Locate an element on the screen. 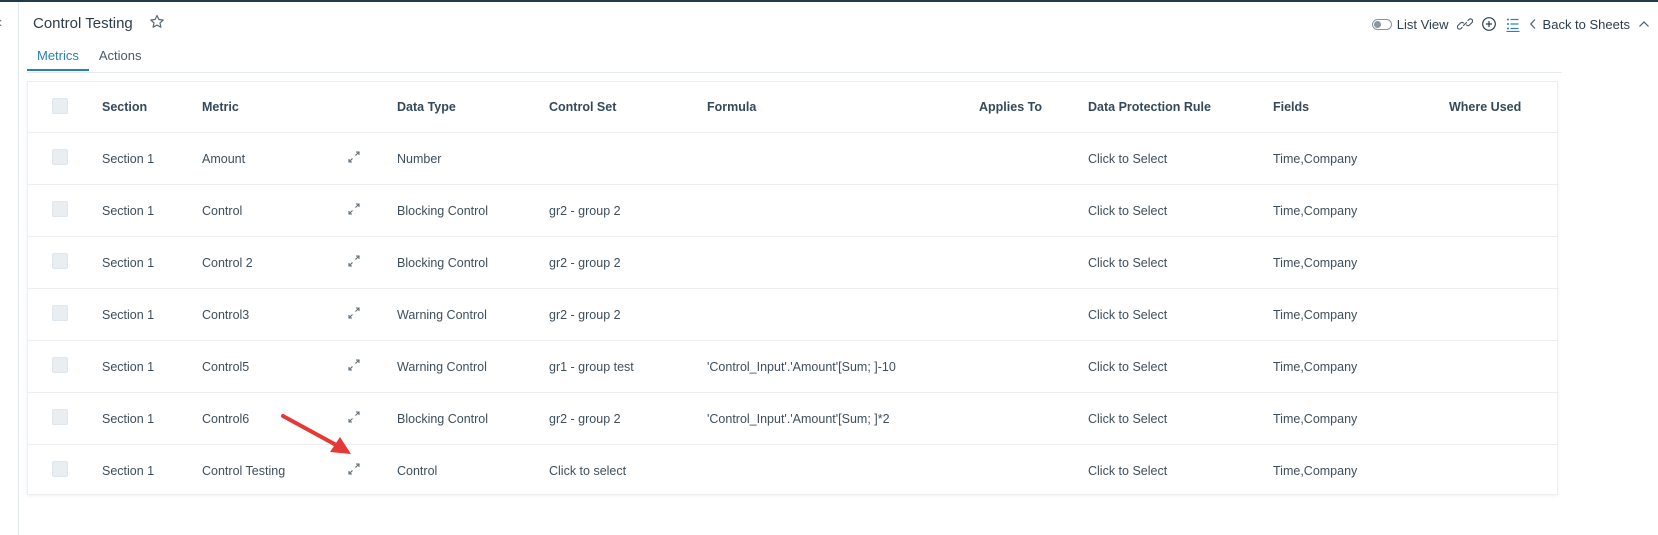 This screenshot has height=535, width=1658. select-all-checkbox is located at coordinates (60, 105).